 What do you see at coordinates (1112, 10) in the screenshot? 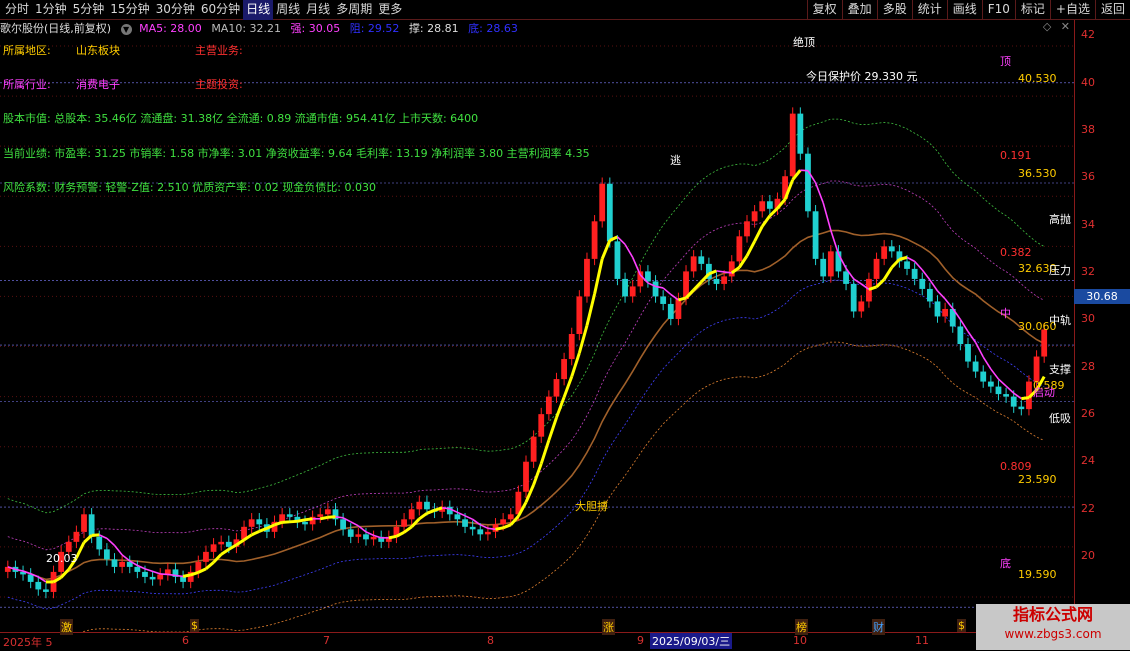
I see `back-button: 返回` at bounding box center [1112, 10].